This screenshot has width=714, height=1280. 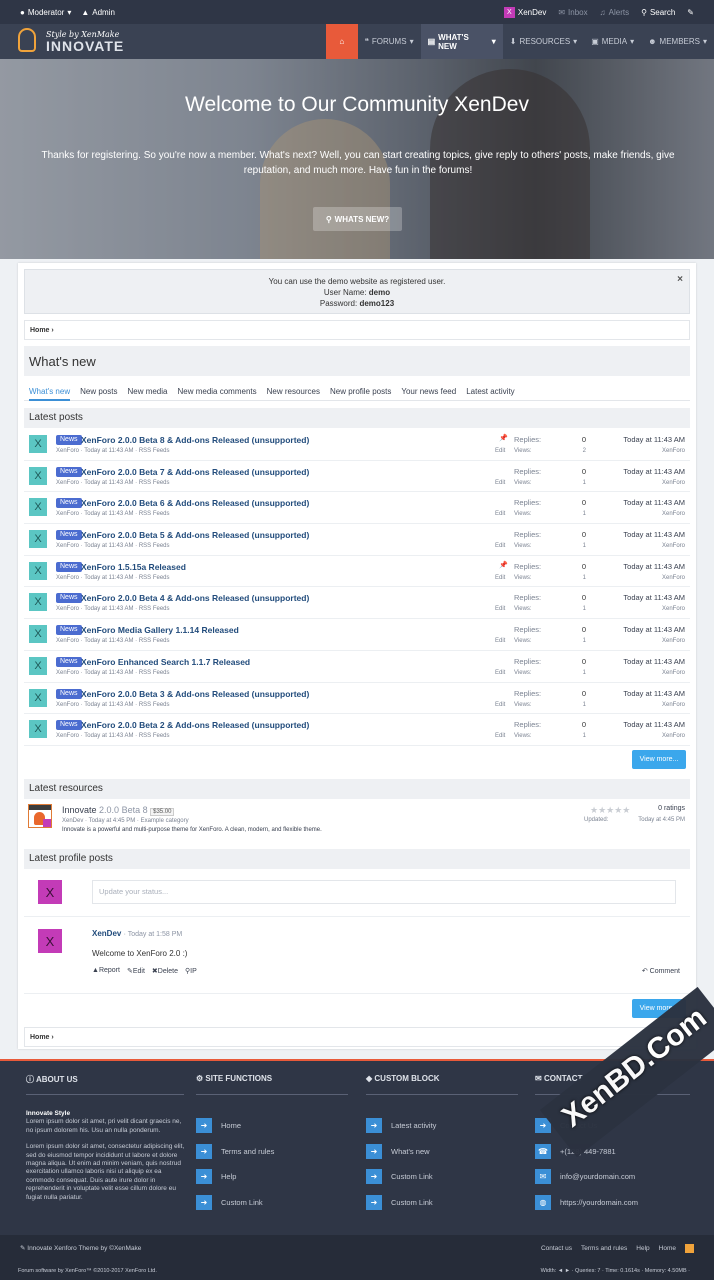 What do you see at coordinates (689, 1248) in the screenshot?
I see `rss-icon` at bounding box center [689, 1248].